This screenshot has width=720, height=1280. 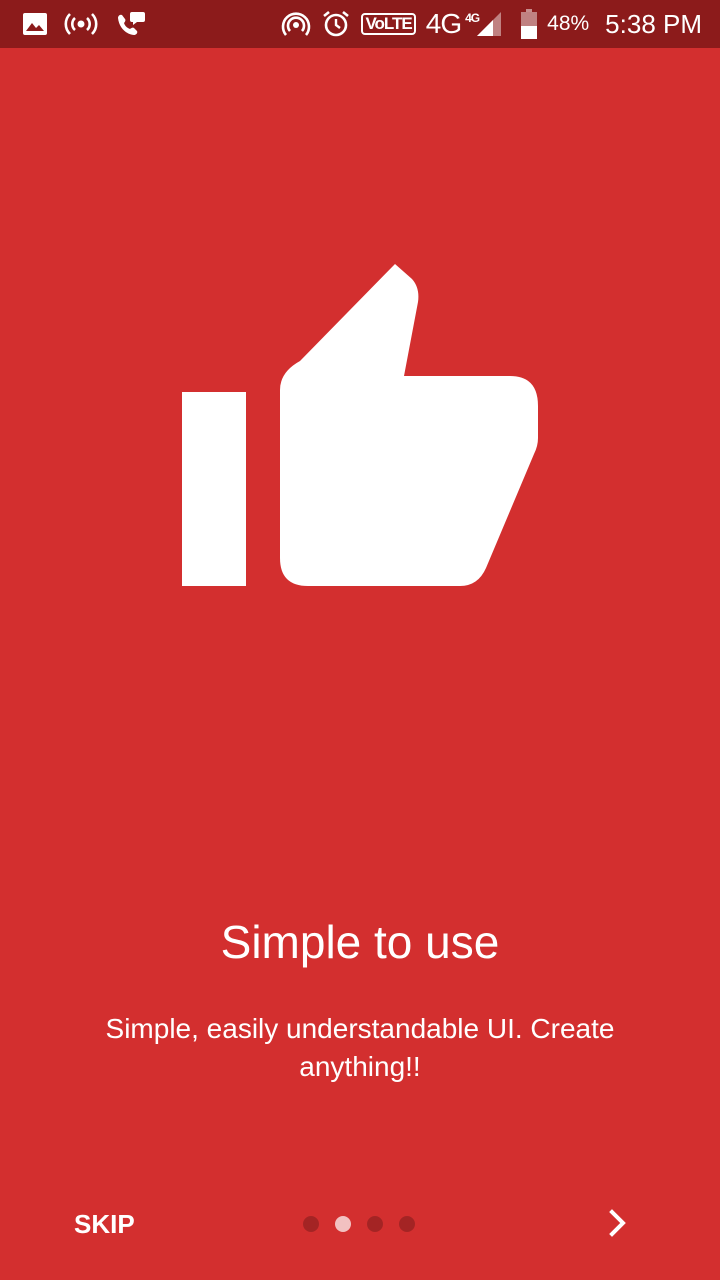 What do you see at coordinates (529, 24) in the screenshot?
I see `battery-icon` at bounding box center [529, 24].